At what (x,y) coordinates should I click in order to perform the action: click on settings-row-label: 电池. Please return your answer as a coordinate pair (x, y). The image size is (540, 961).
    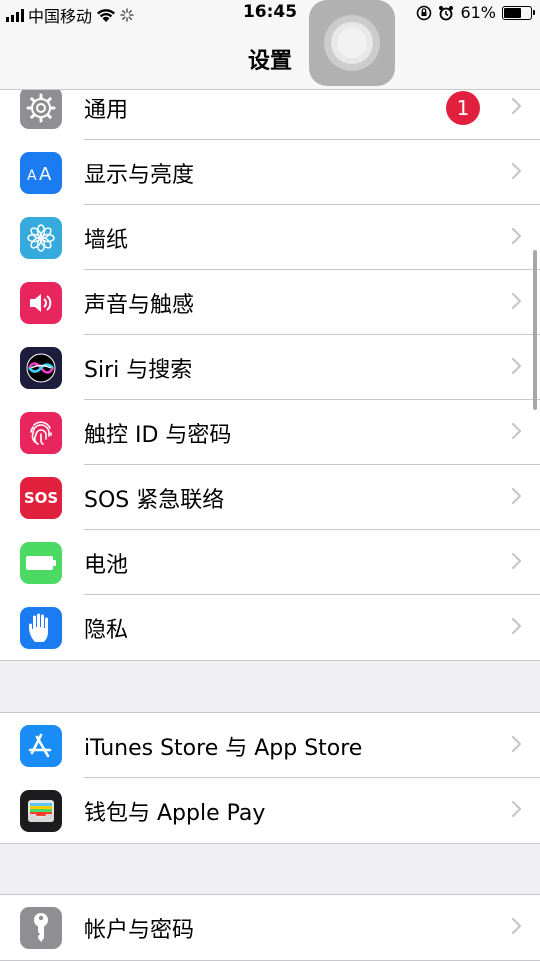
    Looking at the image, I should click on (106, 565).